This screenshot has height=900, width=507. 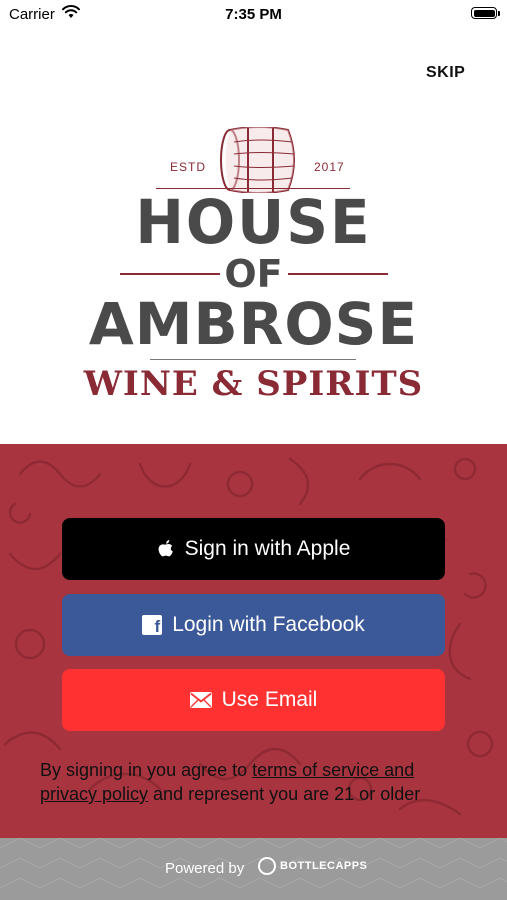 I want to click on logo-of: OF, so click(x=253, y=274).